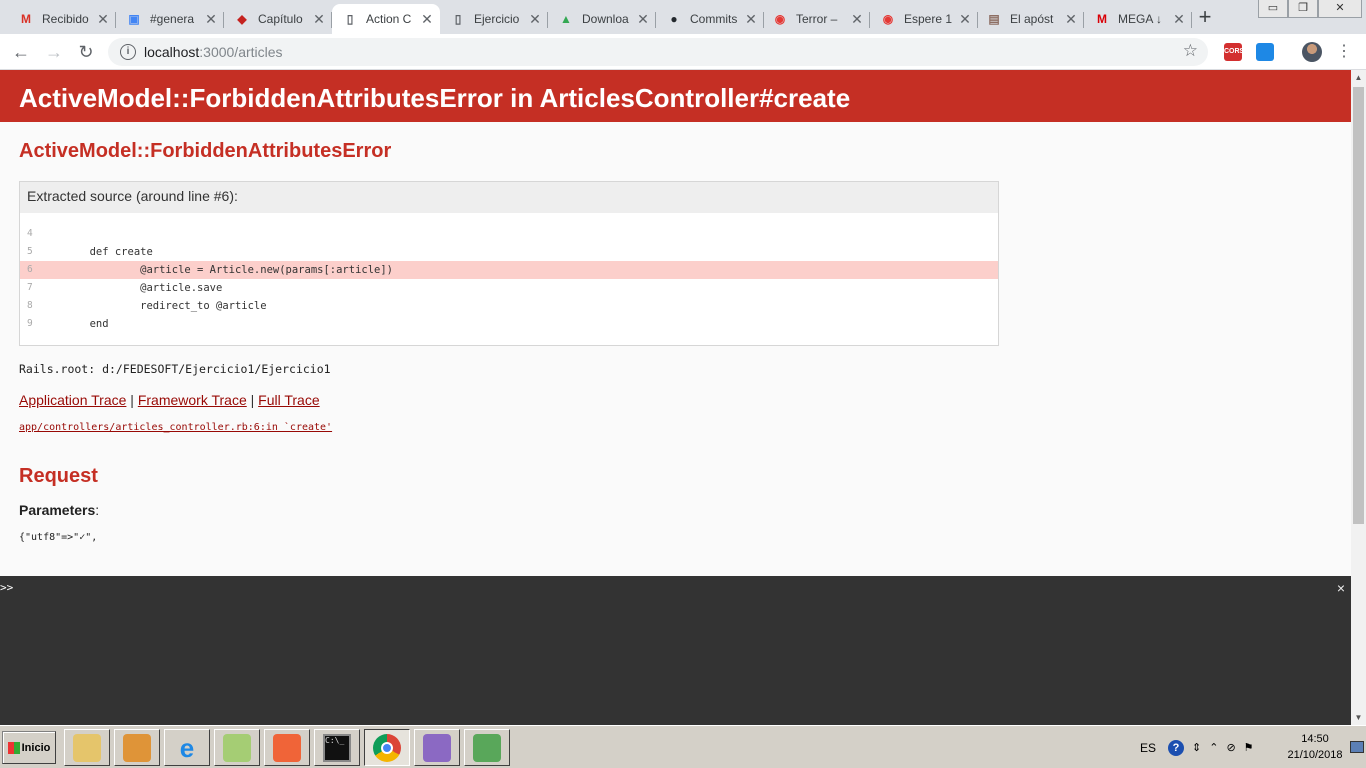  What do you see at coordinates (389, 19) in the screenshot?
I see `tab-title: Action C` at bounding box center [389, 19].